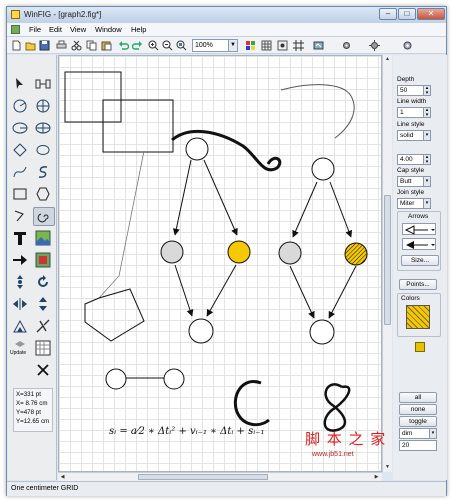 The height and width of the screenshot is (500, 452). I want to click on zoom-fit-icon, so click(181, 45).